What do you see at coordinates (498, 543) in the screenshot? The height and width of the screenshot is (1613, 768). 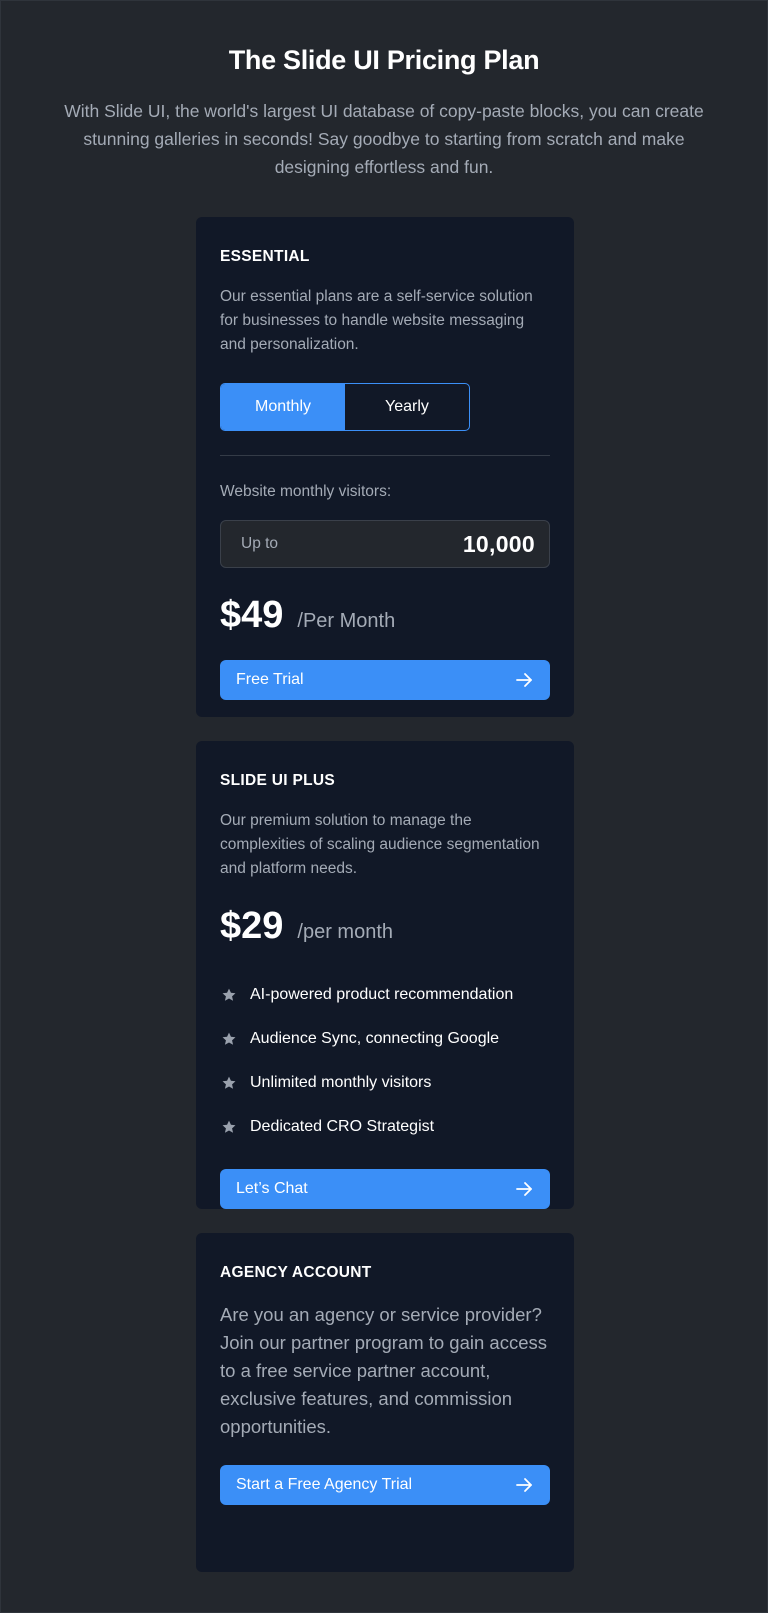 I see `visitors-value: 10,000` at bounding box center [498, 543].